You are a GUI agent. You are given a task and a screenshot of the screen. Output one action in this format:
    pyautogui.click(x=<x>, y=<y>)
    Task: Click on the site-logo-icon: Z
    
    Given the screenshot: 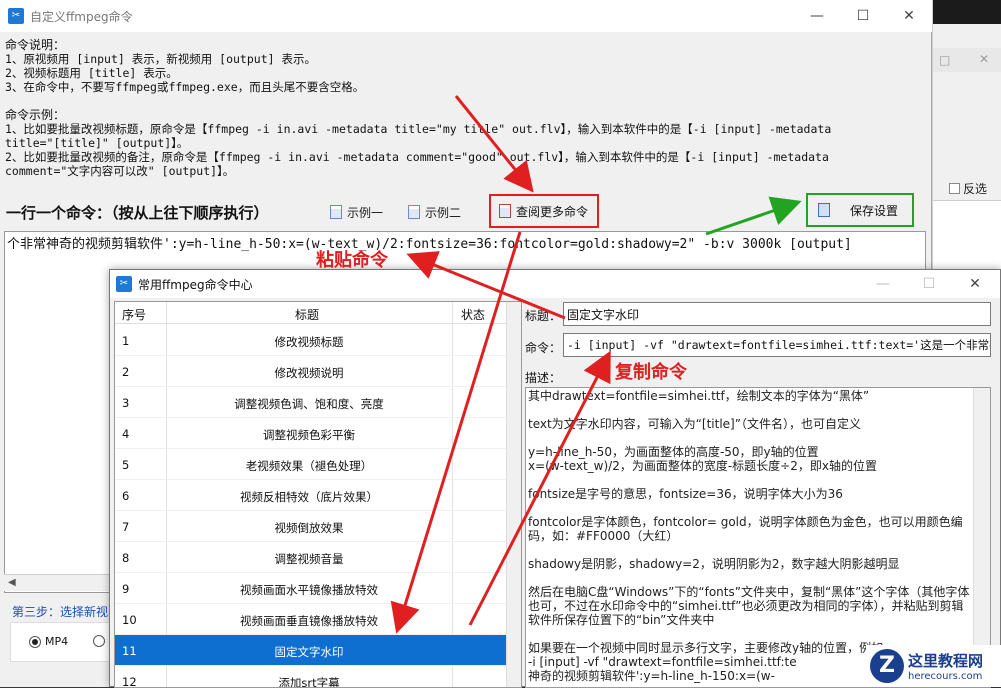 What is the action you would take?
    pyautogui.click(x=887, y=666)
    